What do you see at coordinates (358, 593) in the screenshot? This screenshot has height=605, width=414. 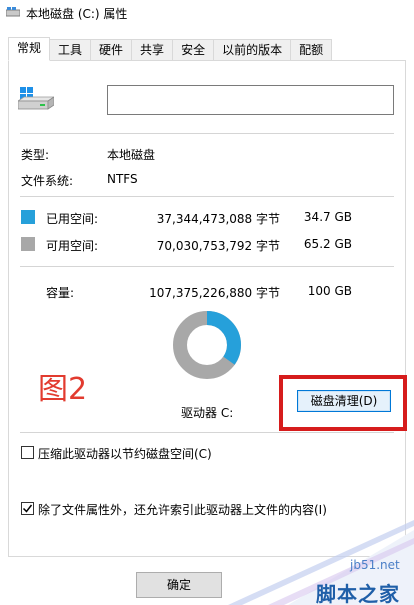 I see `watermark-text: 脚本之家` at bounding box center [358, 593].